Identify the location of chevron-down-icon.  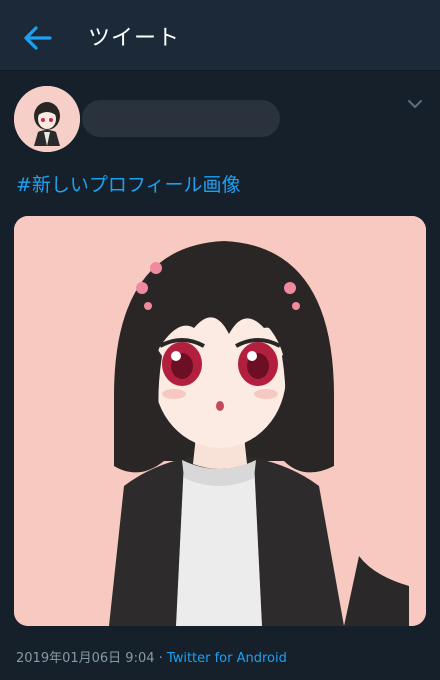
(415, 104).